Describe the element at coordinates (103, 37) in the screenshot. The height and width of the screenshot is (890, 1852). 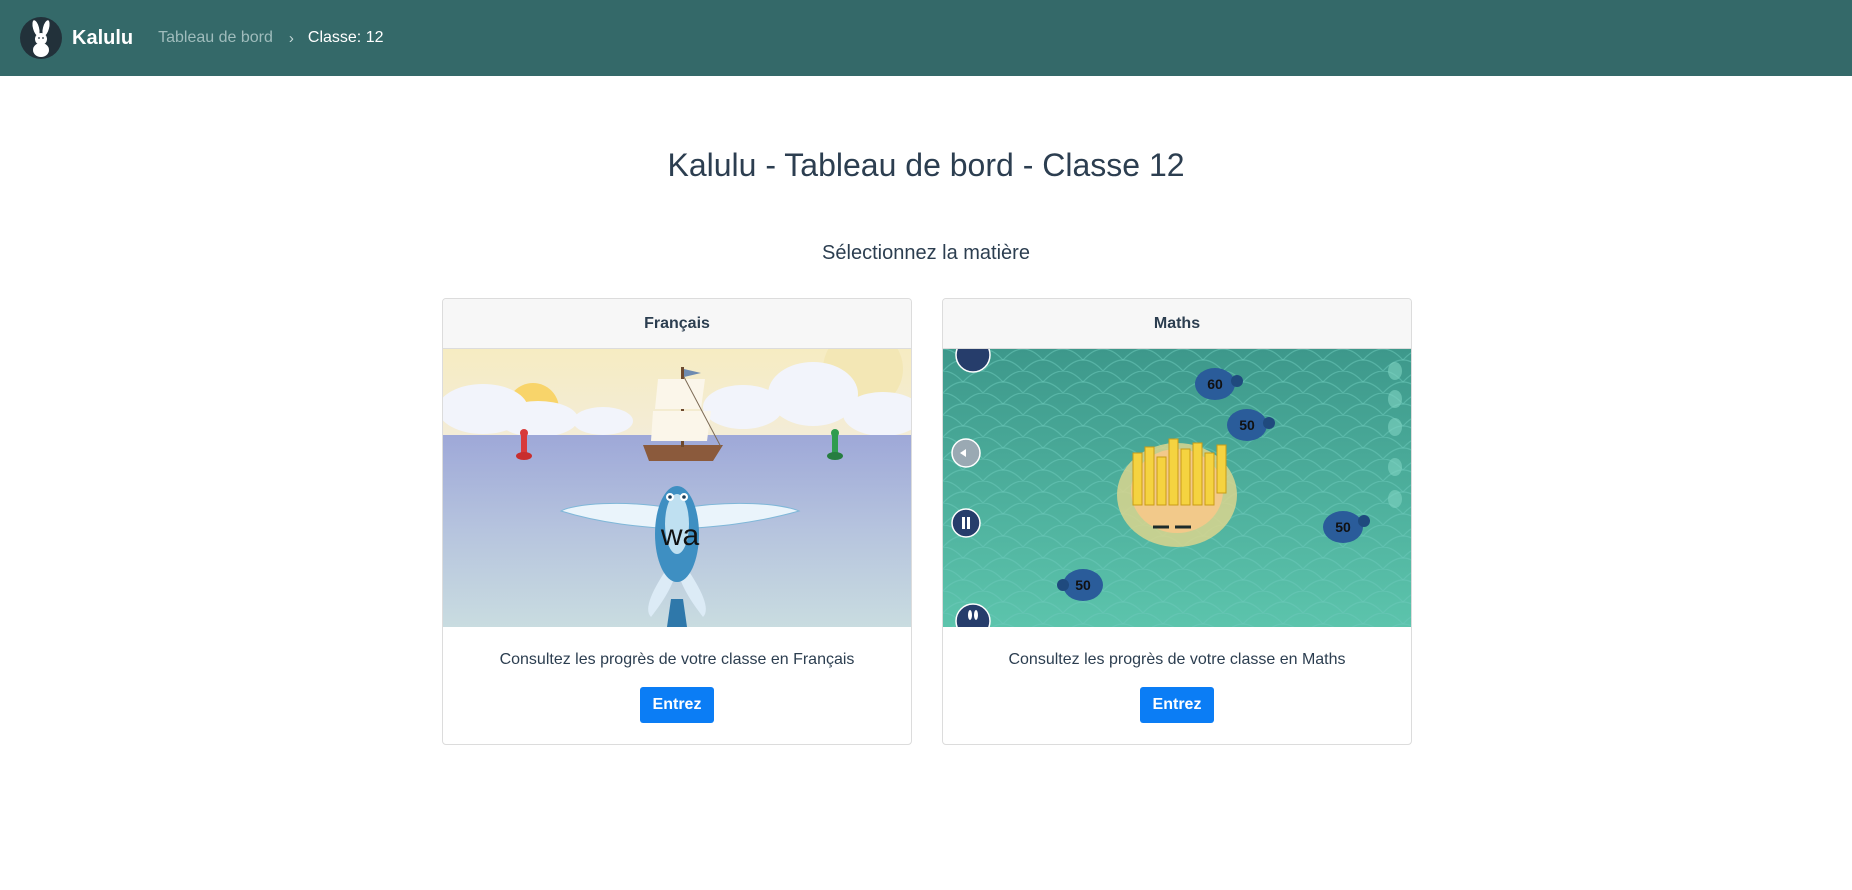
I see `brand-name: Kalulu` at that location.